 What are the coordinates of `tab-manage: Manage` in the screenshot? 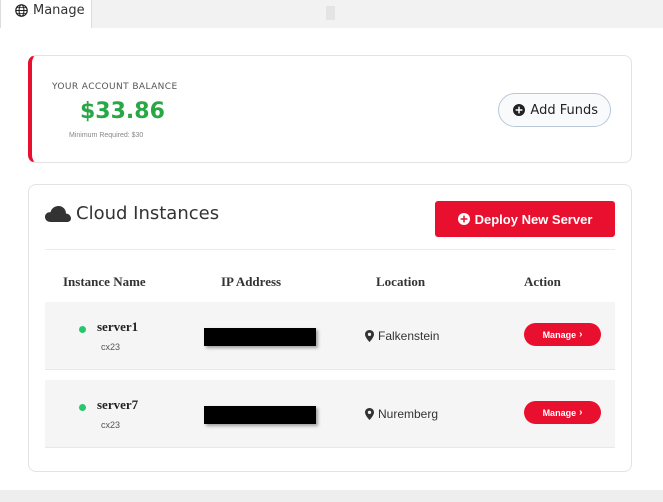 It's located at (46, 14).